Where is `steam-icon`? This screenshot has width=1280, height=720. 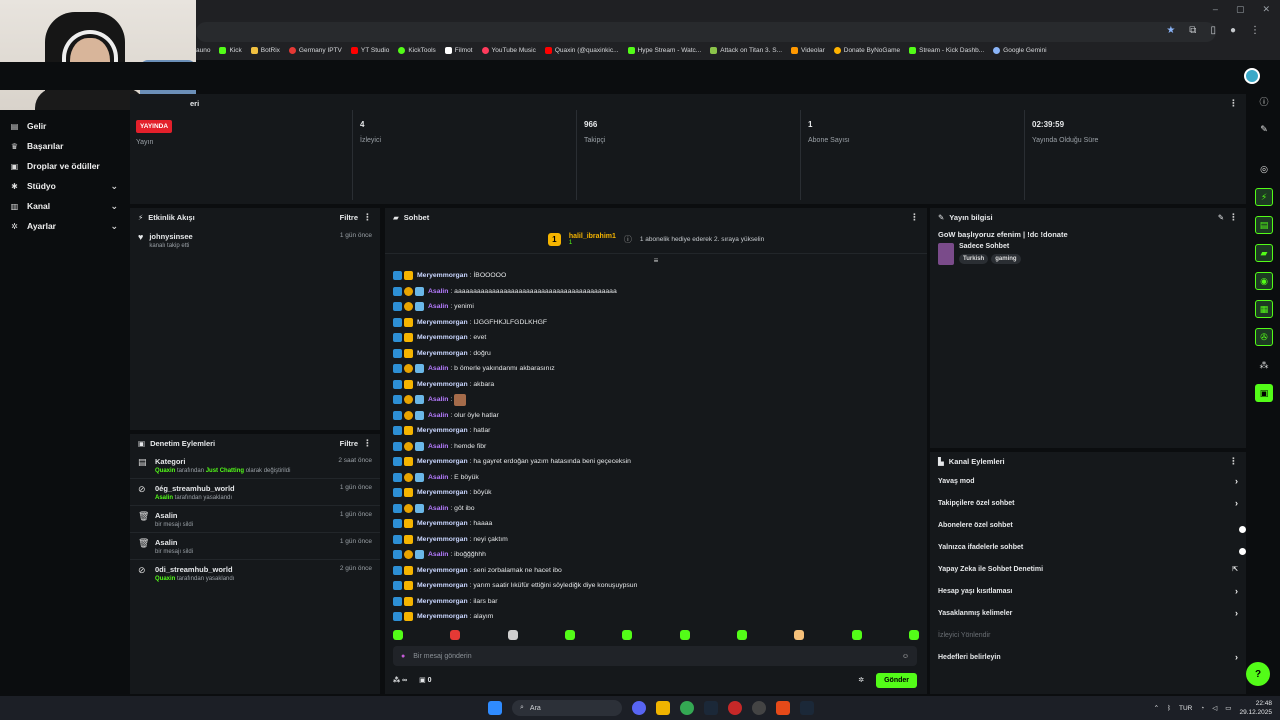
steam-icon is located at coordinates (807, 708).